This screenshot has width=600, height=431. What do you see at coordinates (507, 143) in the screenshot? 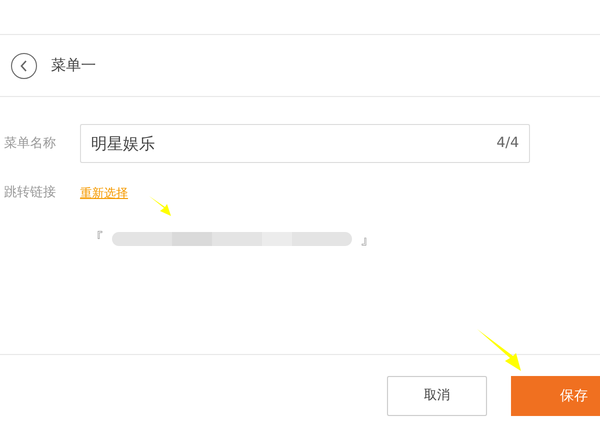
I see `character-count: 4/4` at bounding box center [507, 143].